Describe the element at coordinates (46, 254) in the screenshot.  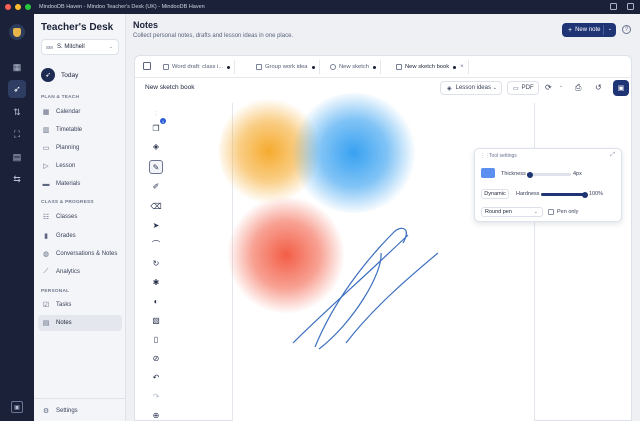
I see `chat-icon: ◍` at that location.